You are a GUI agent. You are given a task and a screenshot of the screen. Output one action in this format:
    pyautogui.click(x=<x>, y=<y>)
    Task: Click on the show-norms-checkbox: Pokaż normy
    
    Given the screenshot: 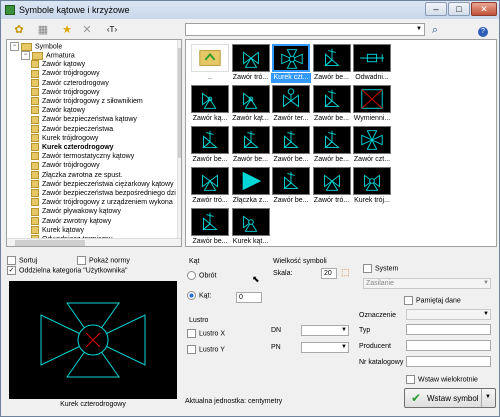 What is the action you would take?
    pyautogui.click(x=103, y=261)
    